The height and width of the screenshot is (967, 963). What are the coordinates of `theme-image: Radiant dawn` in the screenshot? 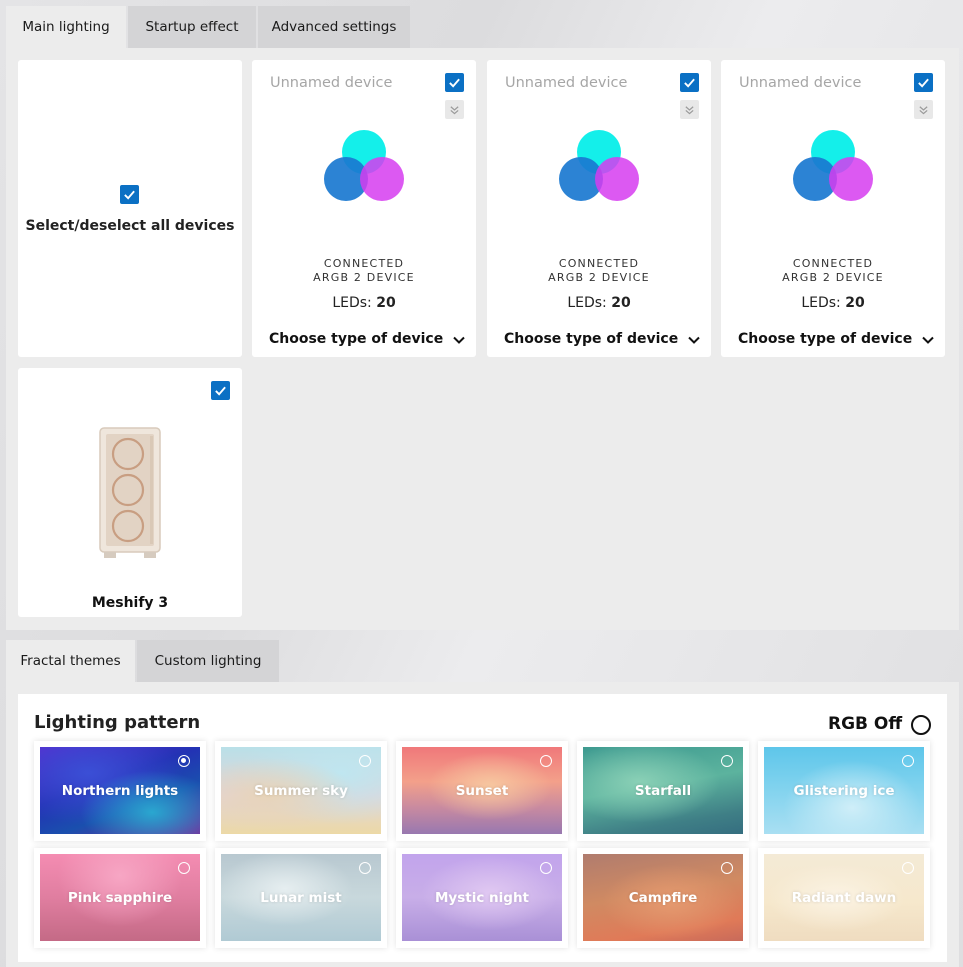 It's located at (844, 897).